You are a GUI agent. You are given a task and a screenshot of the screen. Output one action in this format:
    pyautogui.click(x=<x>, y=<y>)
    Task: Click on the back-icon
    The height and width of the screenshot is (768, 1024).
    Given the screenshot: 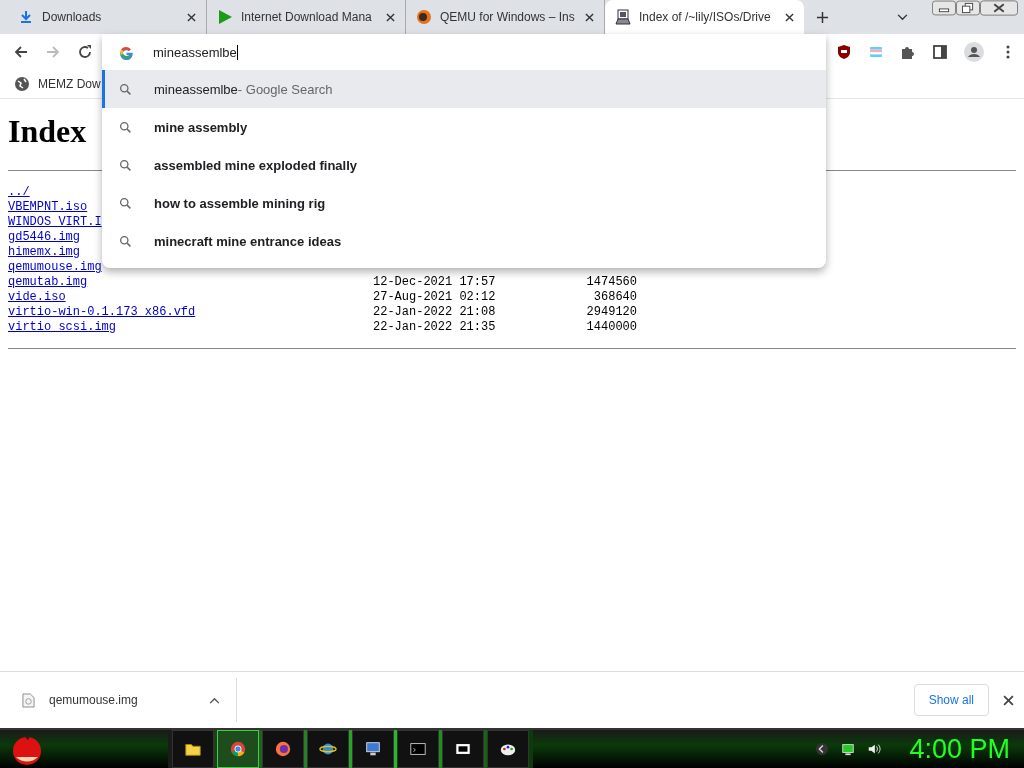 What is the action you would take?
    pyautogui.click(x=21, y=52)
    